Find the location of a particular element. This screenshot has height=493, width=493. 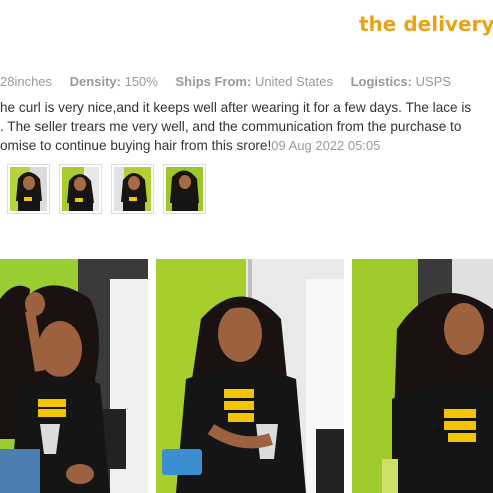

spec-logistics-label: Logistics: is located at coordinates (381, 81).